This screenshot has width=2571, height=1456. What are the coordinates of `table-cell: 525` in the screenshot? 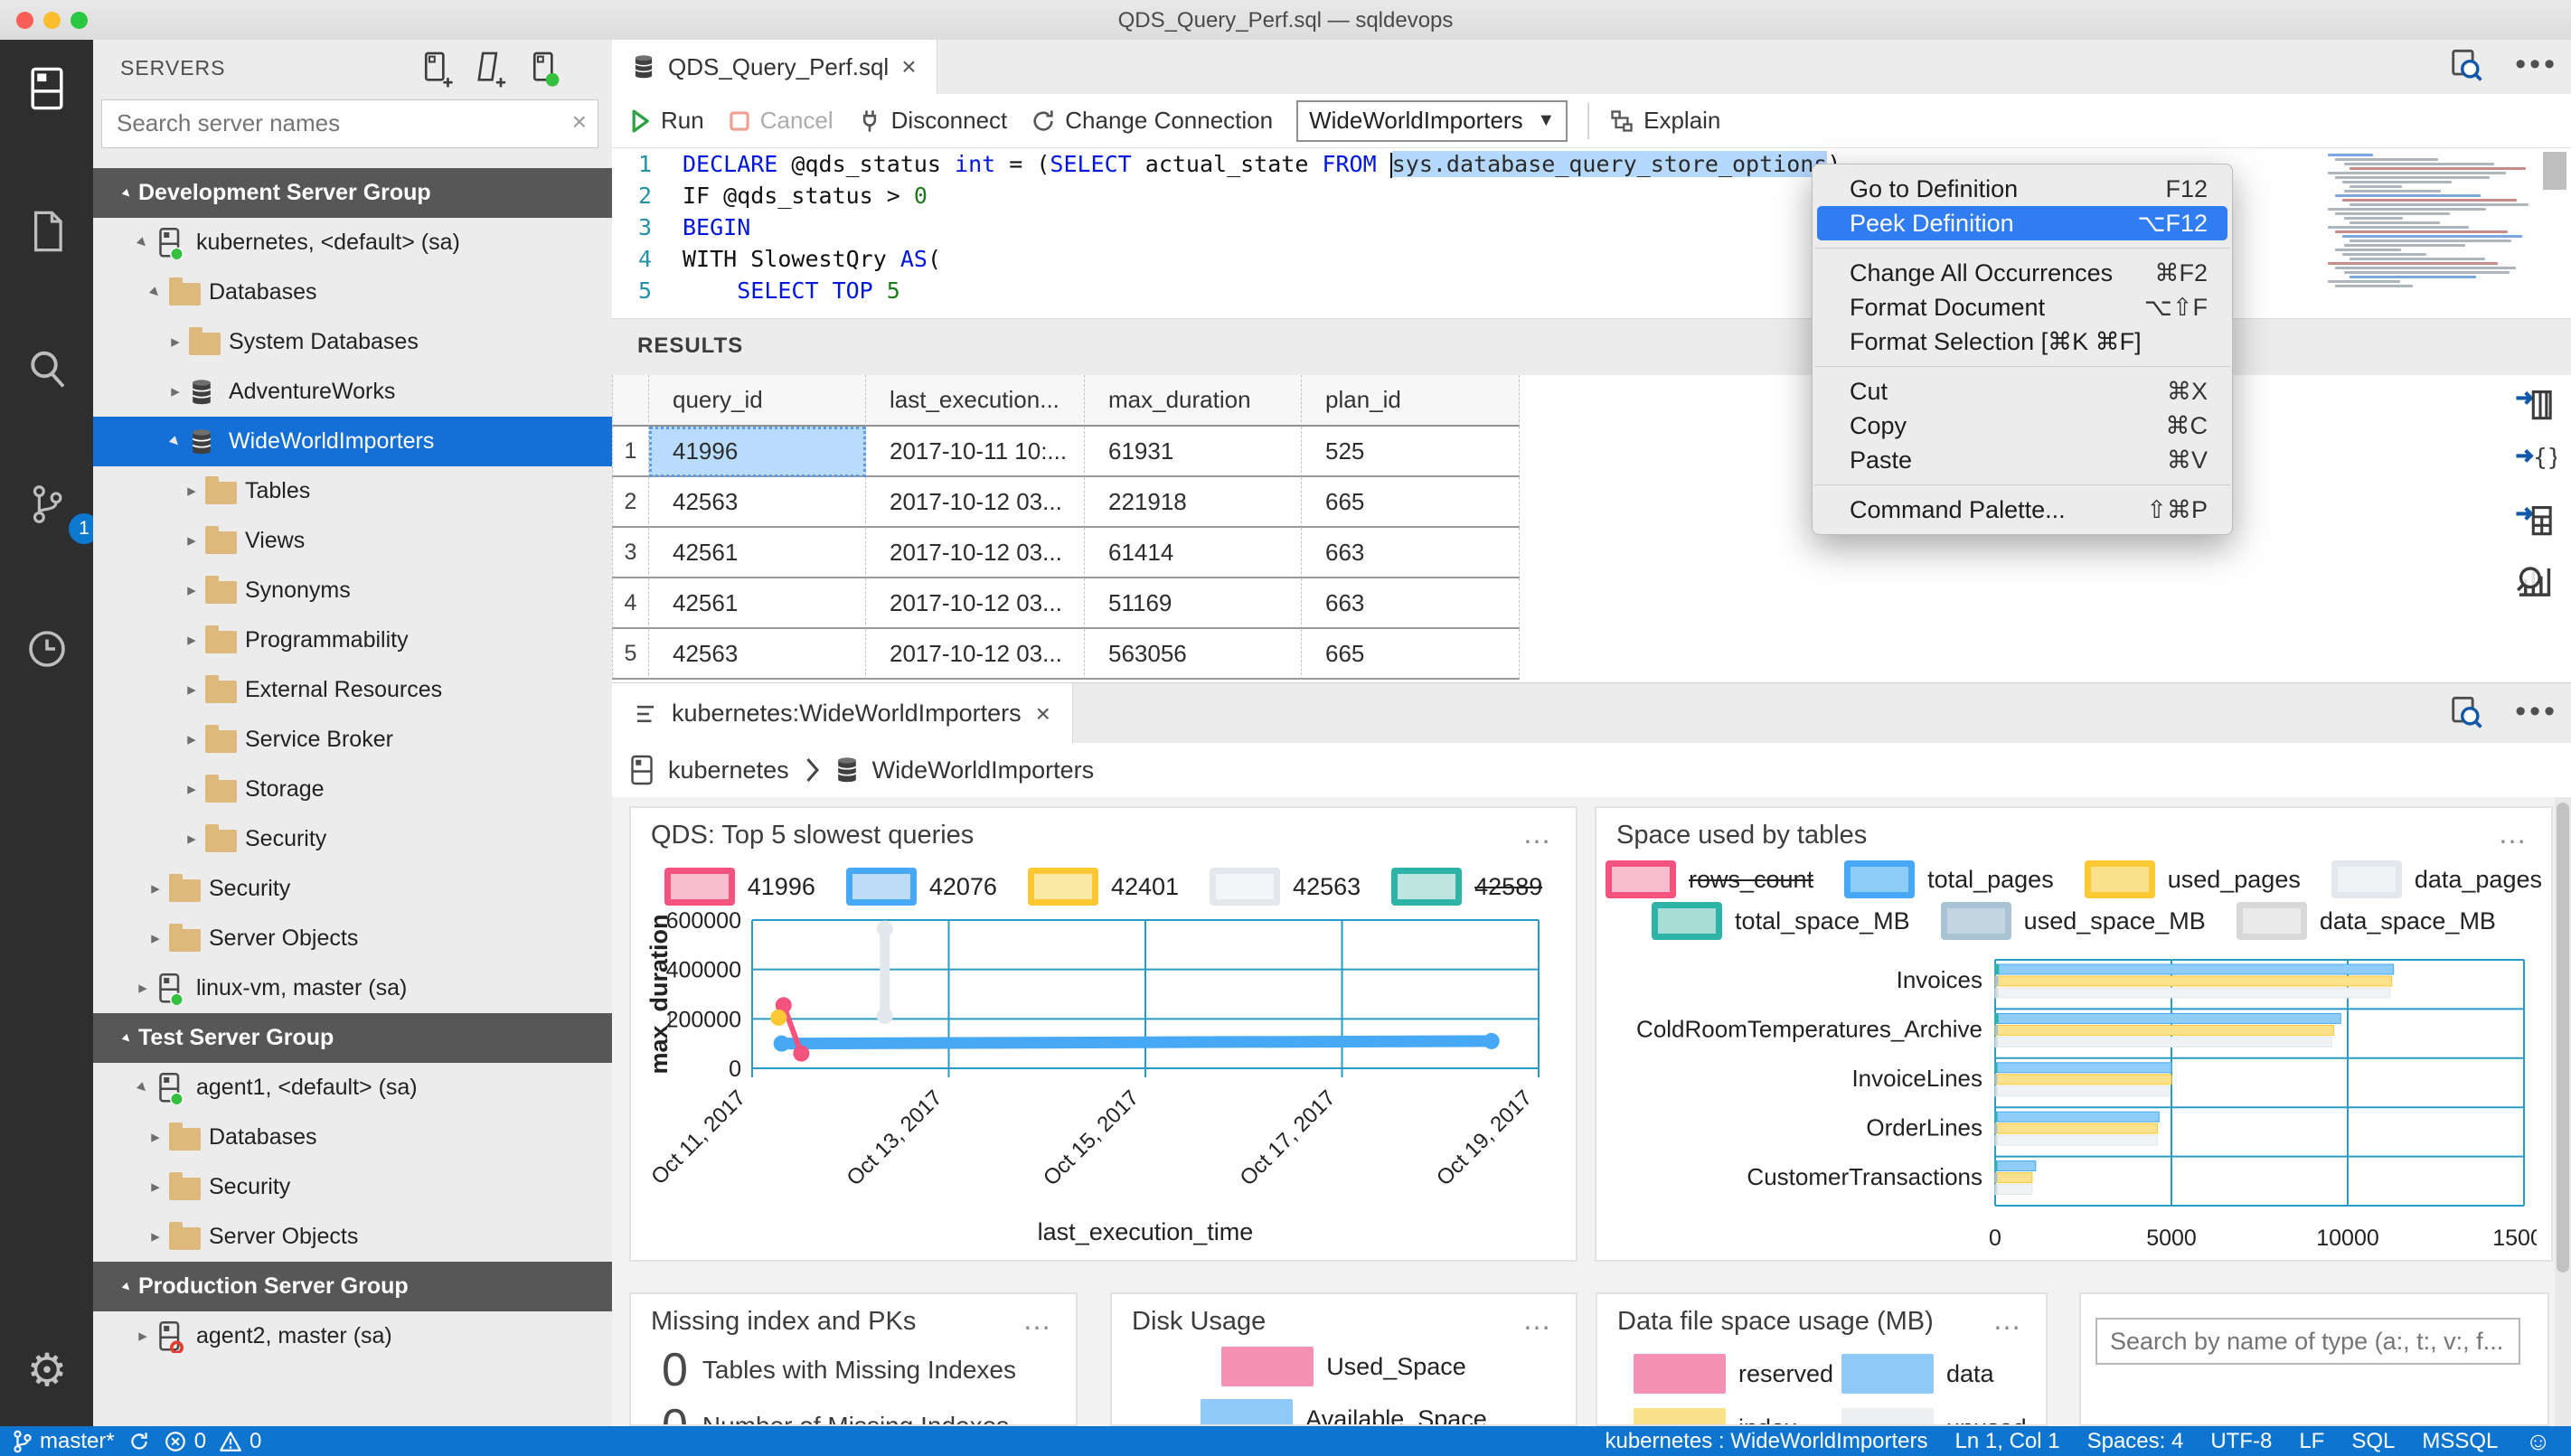 It's located at (1411, 452).